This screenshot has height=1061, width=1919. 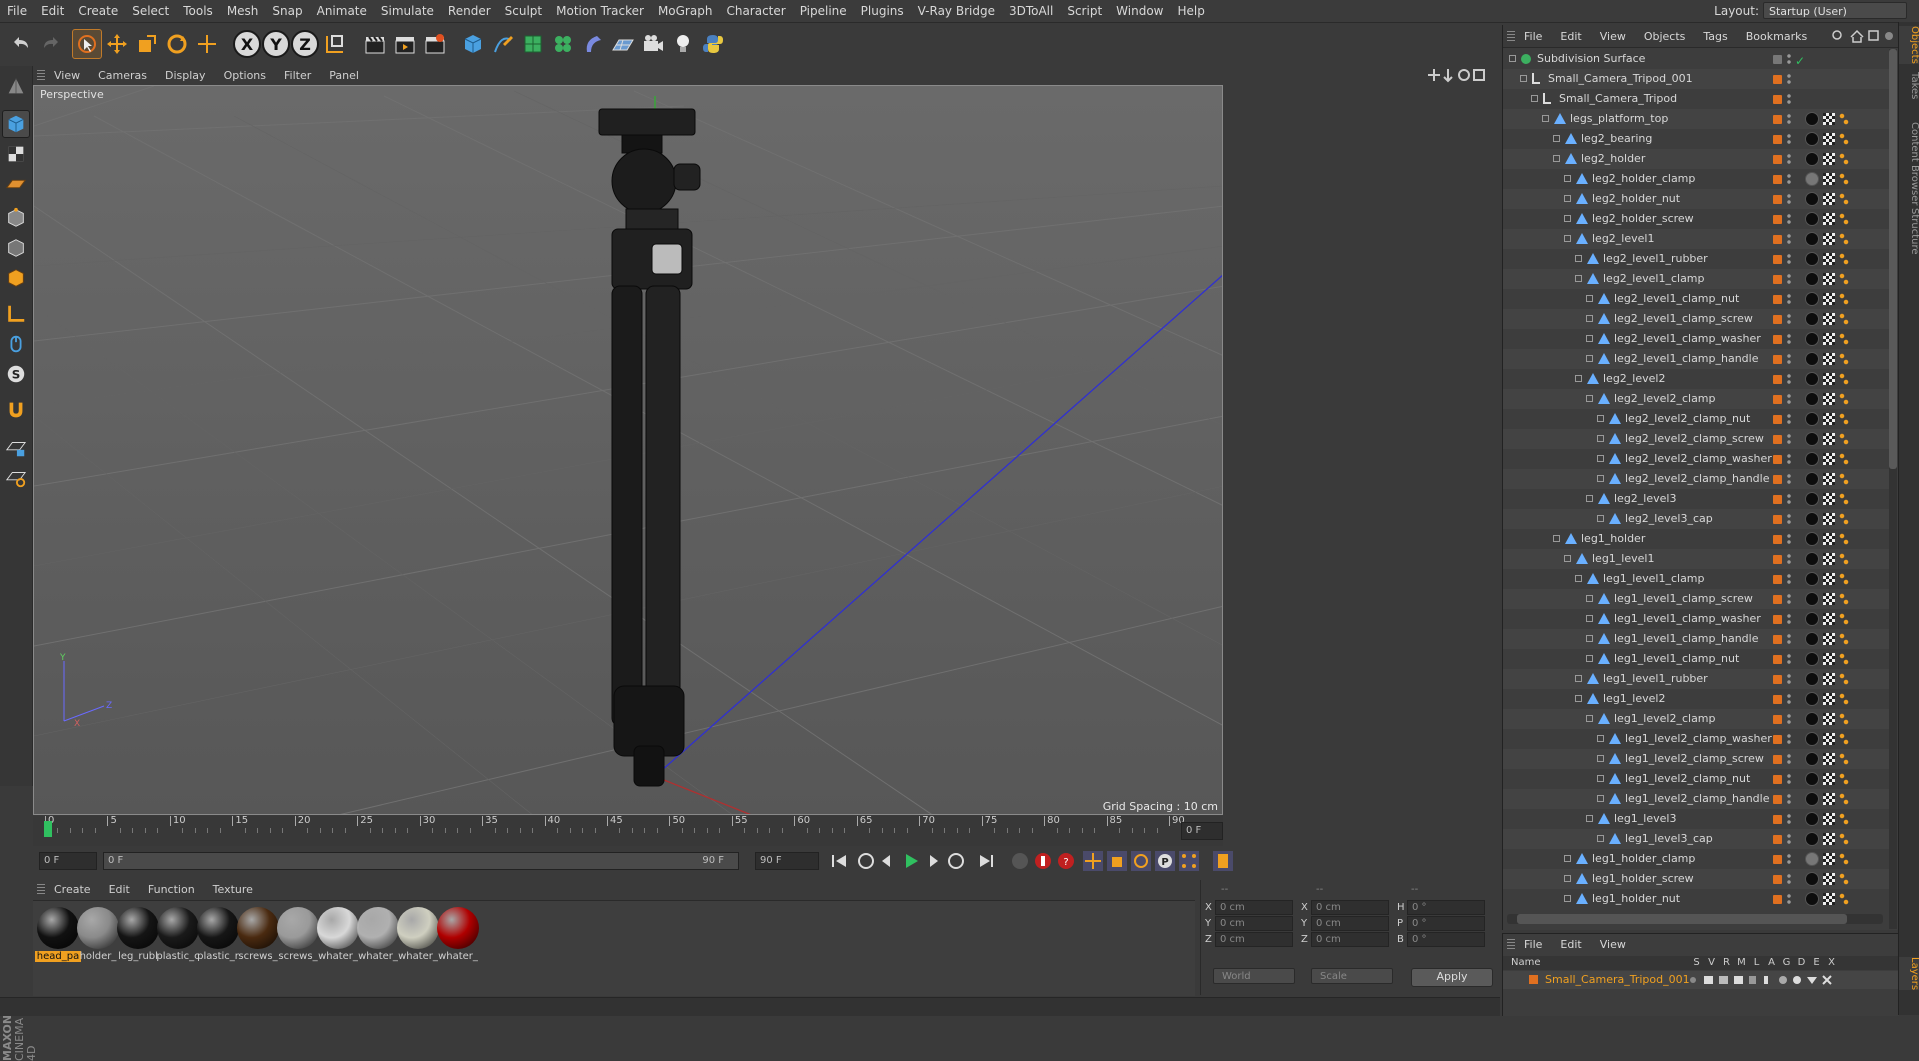 I want to click on object-menu-objects: Objects, so click(x=1665, y=36).